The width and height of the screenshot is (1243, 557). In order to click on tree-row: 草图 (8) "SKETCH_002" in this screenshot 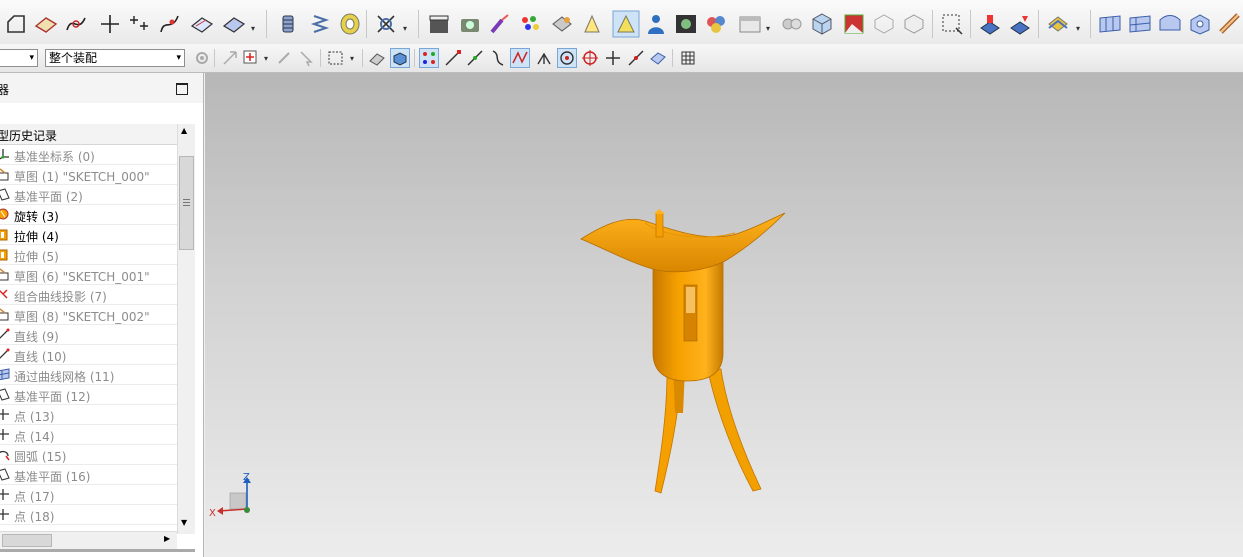, I will do `click(88, 315)`.